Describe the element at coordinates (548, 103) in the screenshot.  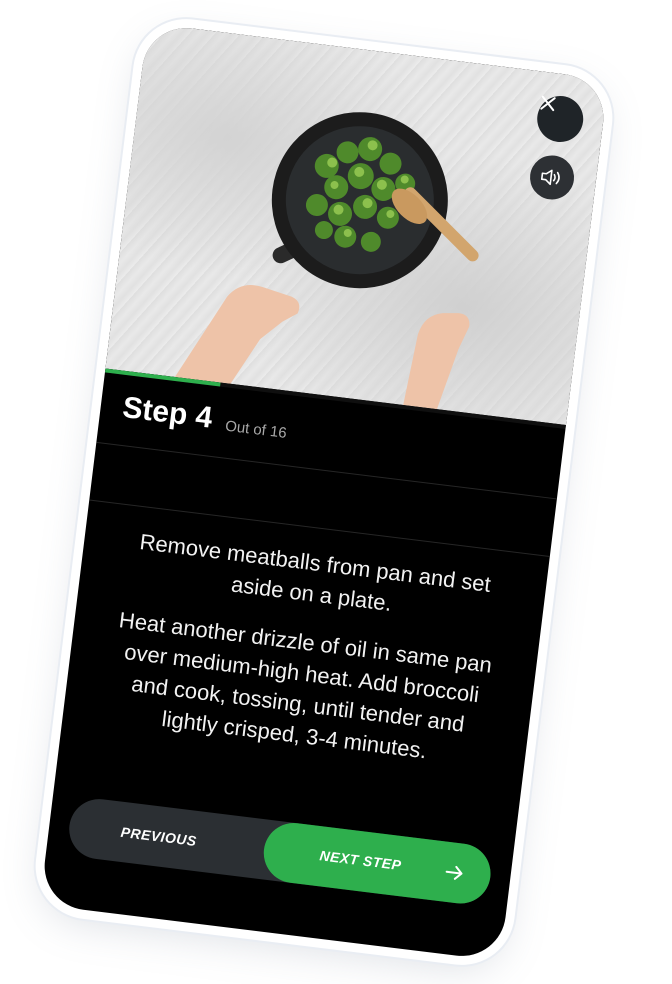
I see `close-icon` at that location.